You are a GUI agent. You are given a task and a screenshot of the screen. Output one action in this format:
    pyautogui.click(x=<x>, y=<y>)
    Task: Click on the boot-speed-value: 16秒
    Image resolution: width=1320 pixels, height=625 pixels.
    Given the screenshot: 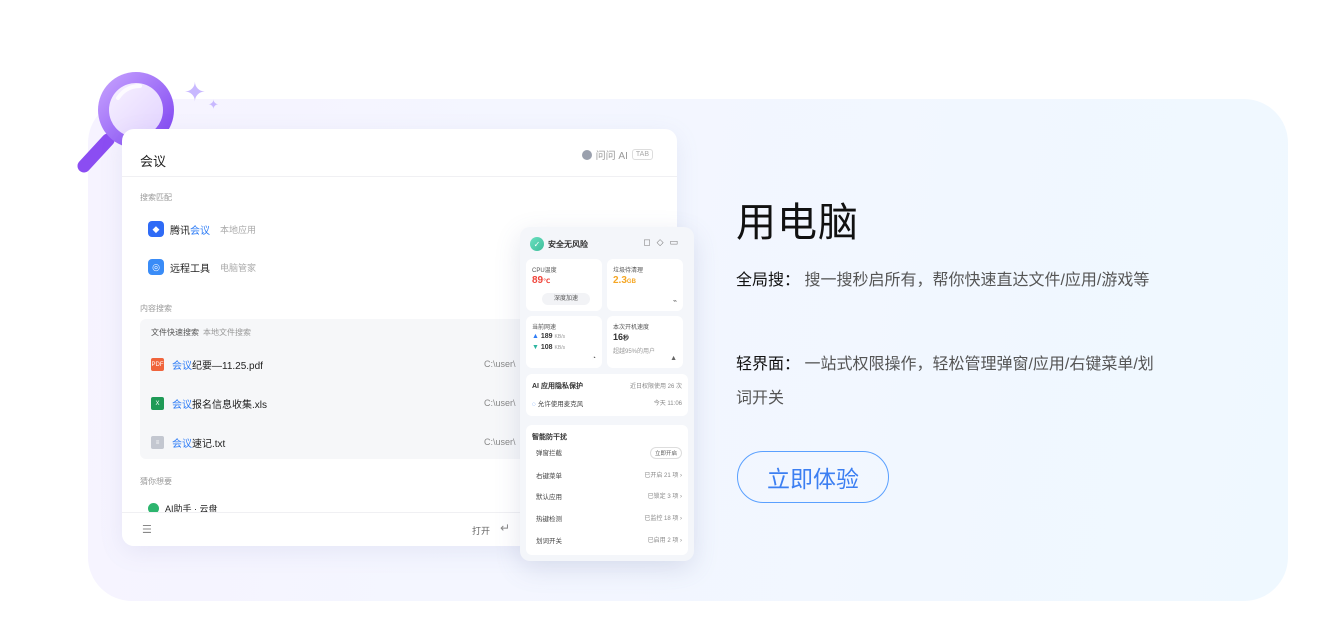 What is the action you would take?
    pyautogui.click(x=621, y=337)
    